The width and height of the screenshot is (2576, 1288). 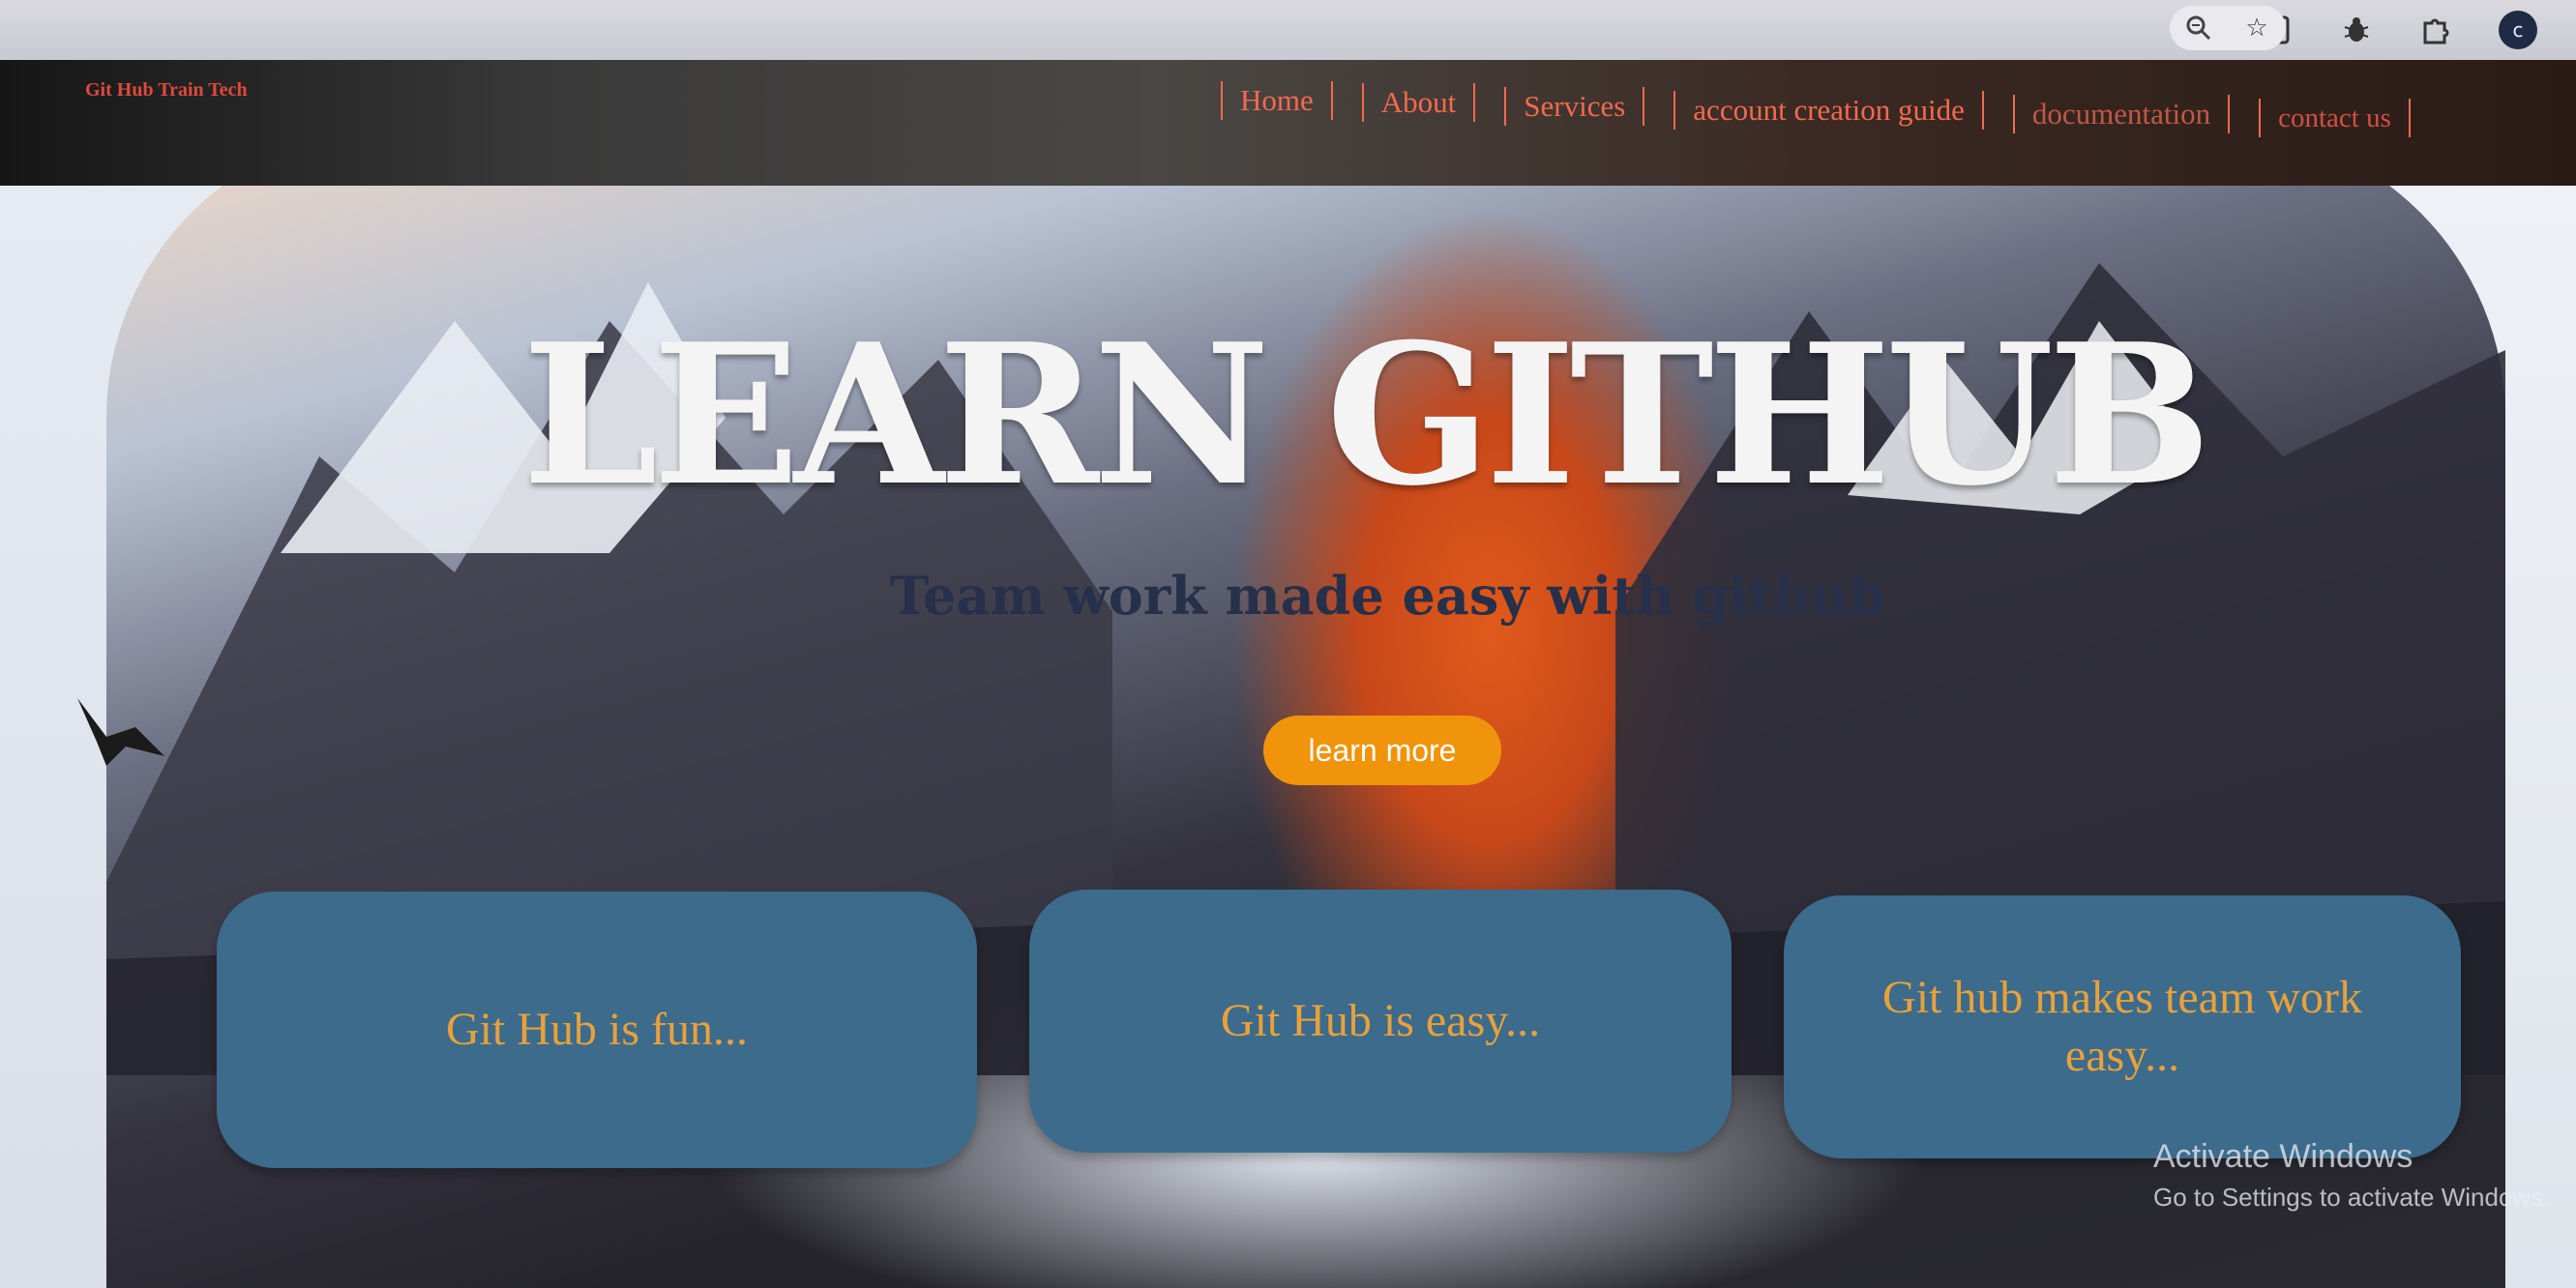 What do you see at coordinates (1388, 596) in the screenshot?
I see `hero-subtitle: Team work made easy with github` at bounding box center [1388, 596].